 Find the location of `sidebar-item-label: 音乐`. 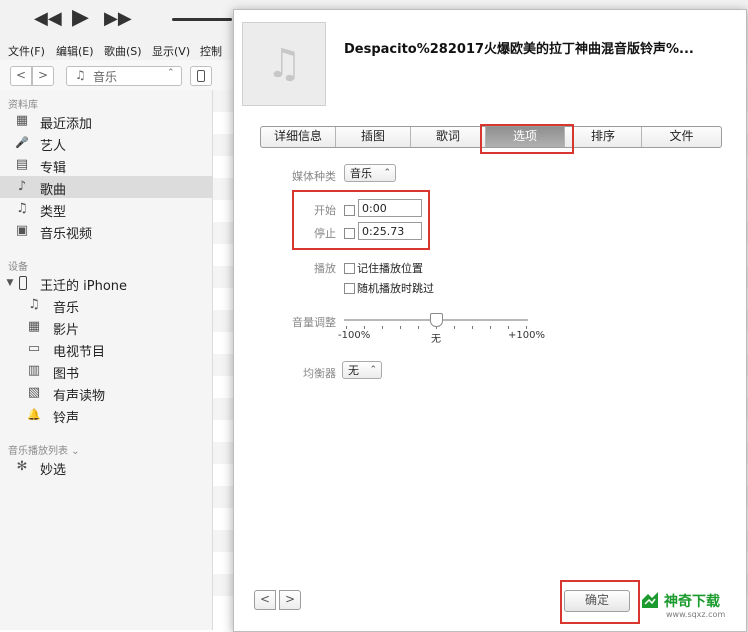

sidebar-item-label: 音乐 is located at coordinates (66, 308).